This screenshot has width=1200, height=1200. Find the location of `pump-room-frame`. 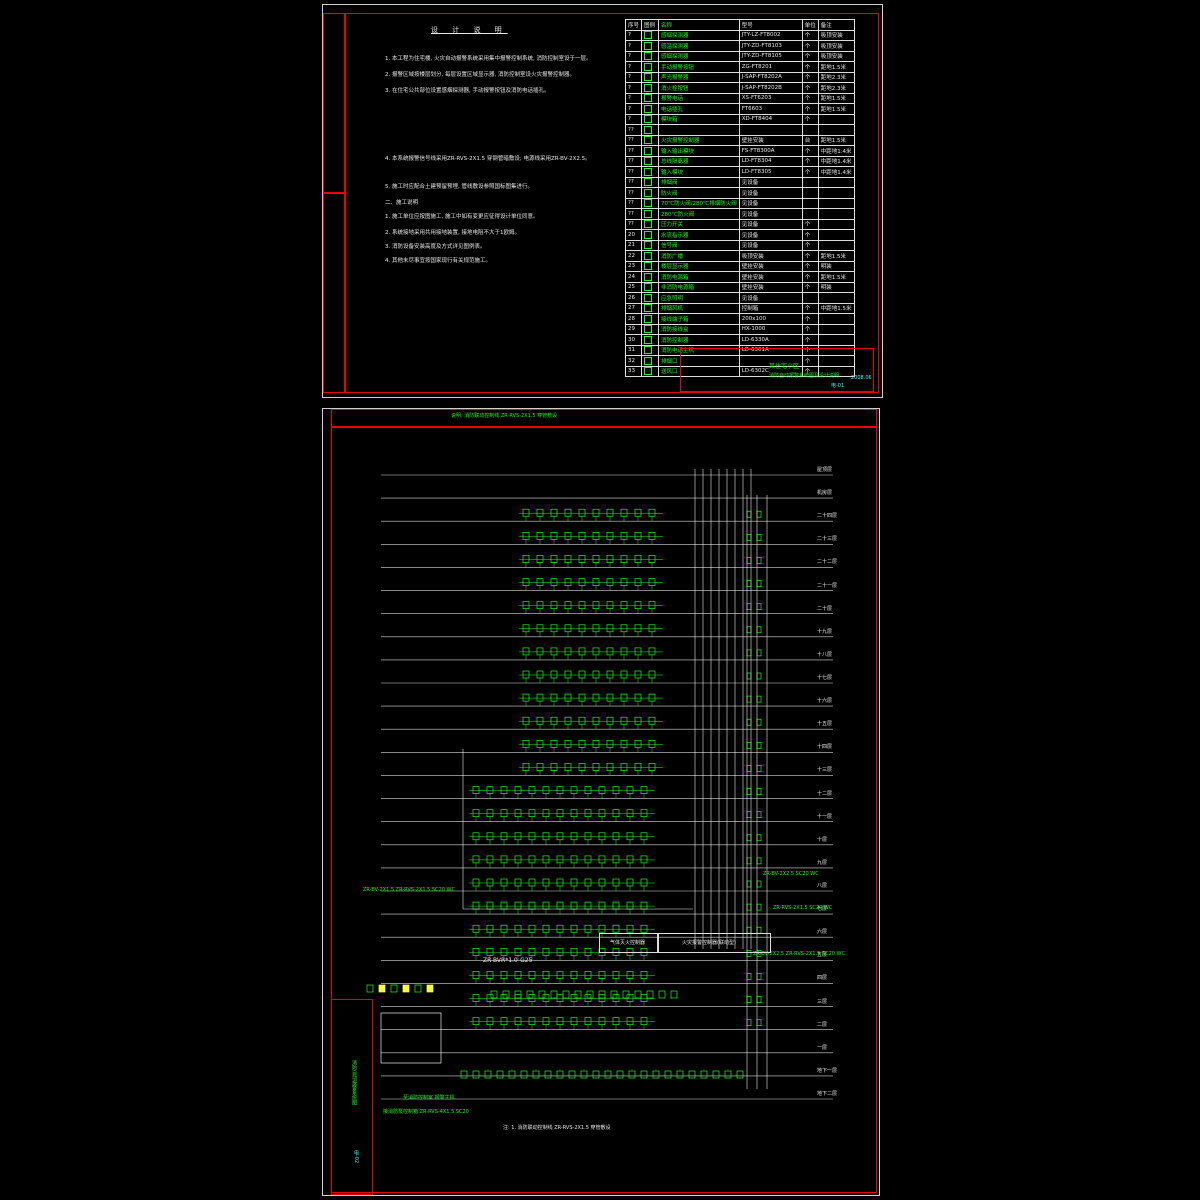

pump-room-frame is located at coordinates (411, 1038).